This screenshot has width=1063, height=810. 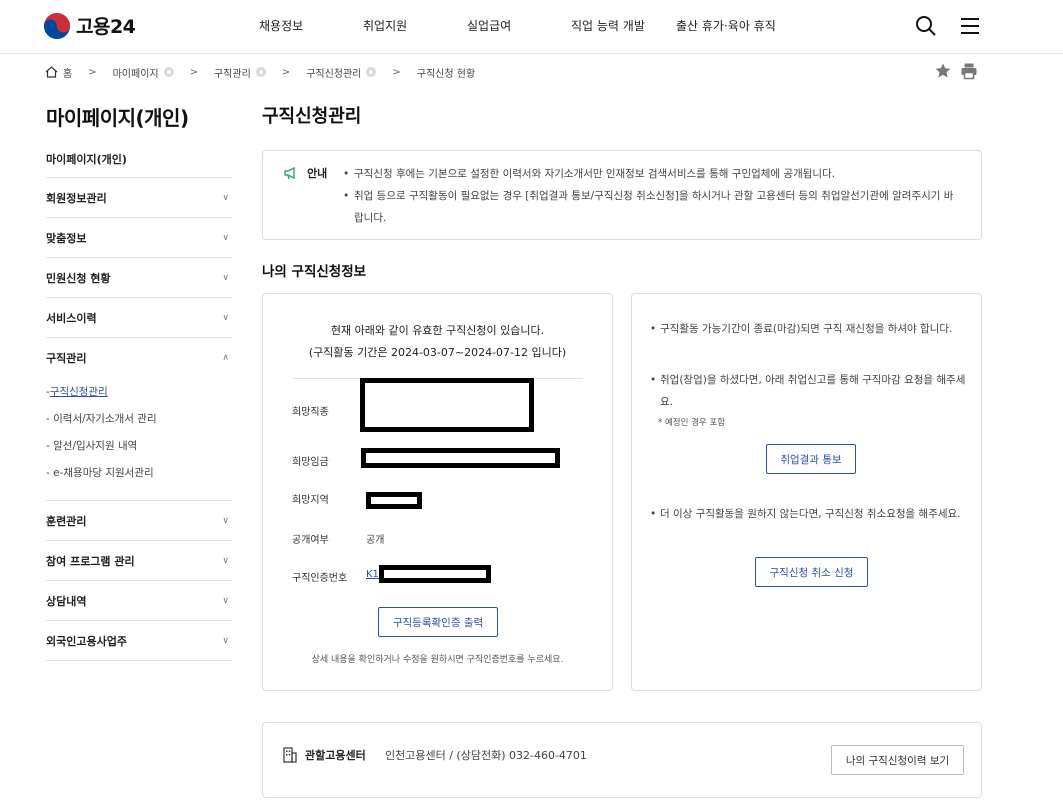 I want to click on public-value: 공개, so click(x=375, y=540).